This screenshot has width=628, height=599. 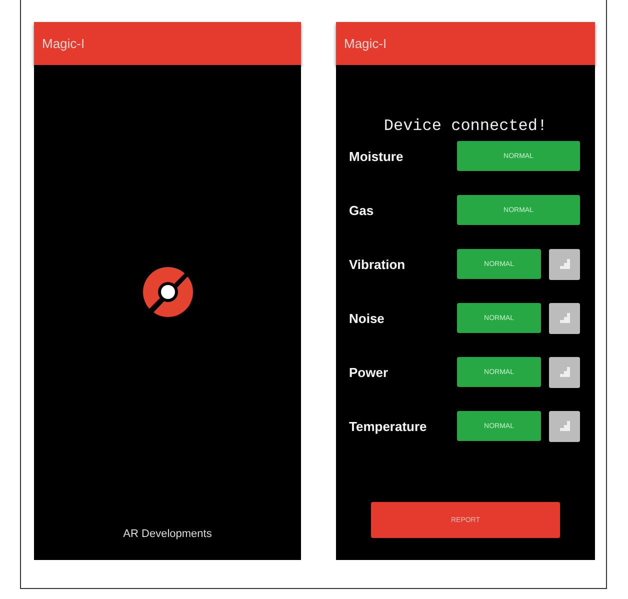 I want to click on connection-status: Device connected!, so click(x=466, y=126).